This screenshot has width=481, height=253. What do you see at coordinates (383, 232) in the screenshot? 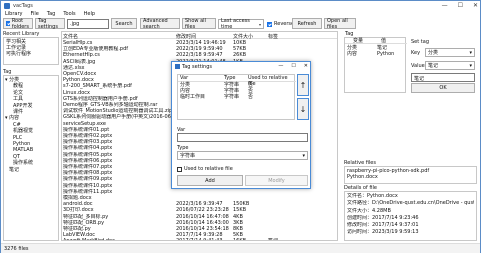
I see `detail-accessed: 访问时间：2023/3/19 9:59:13` at bounding box center [383, 232].